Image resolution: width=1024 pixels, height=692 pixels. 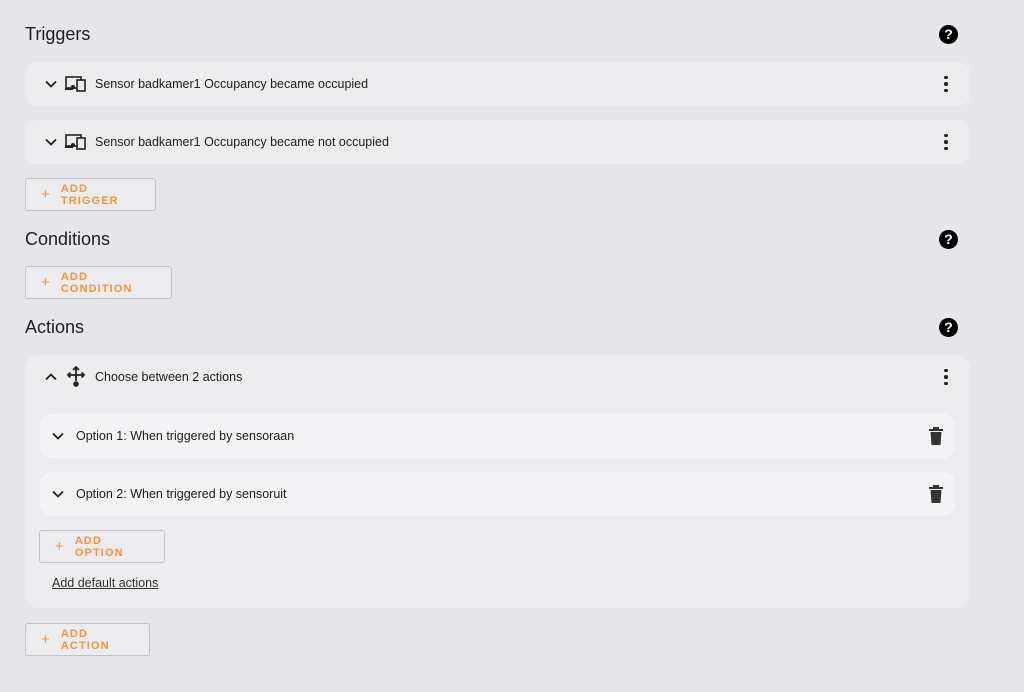 I want to click on choose-action-label: Choose between 2 actions, so click(x=169, y=377).